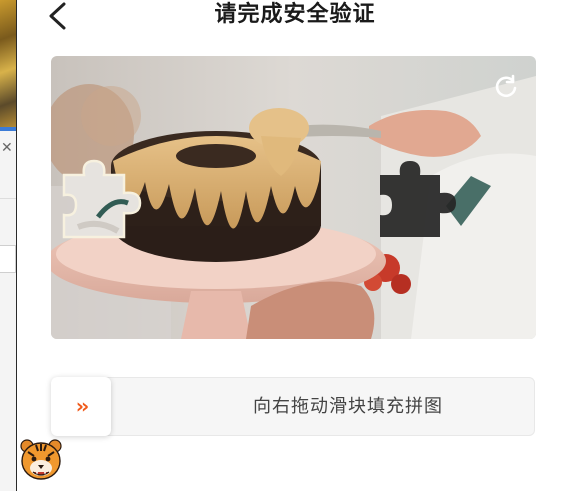  Describe the element at coordinates (102, 199) in the screenshot. I see `puzzle-piece` at that location.